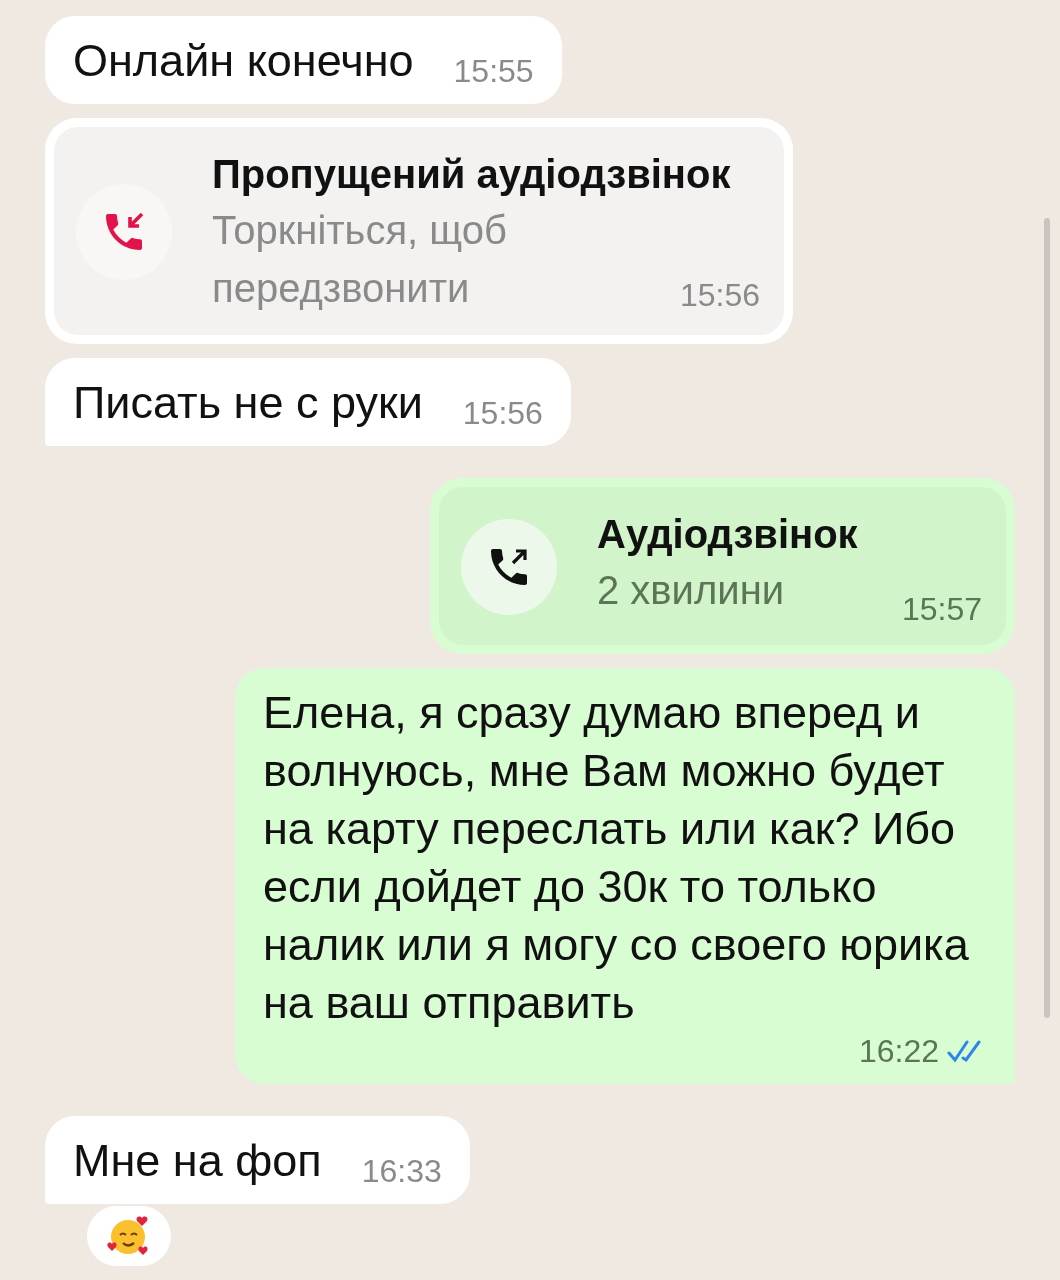 Image resolution: width=1060 pixels, height=1280 pixels. Describe the element at coordinates (898, 1051) in the screenshot. I see `message-time: 16:22` at that location.